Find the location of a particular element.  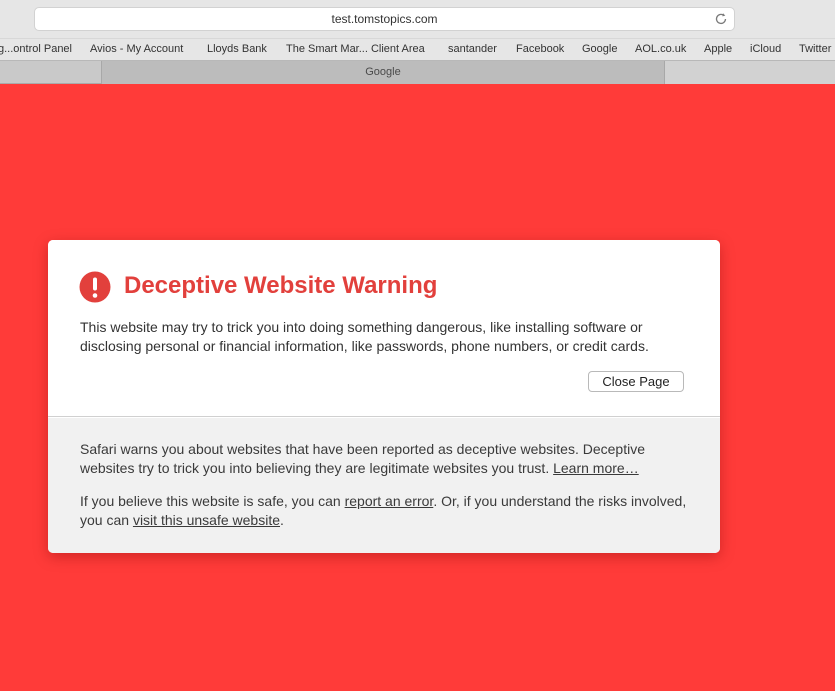

bookmark-icloud: iCloud is located at coordinates (765, 49).